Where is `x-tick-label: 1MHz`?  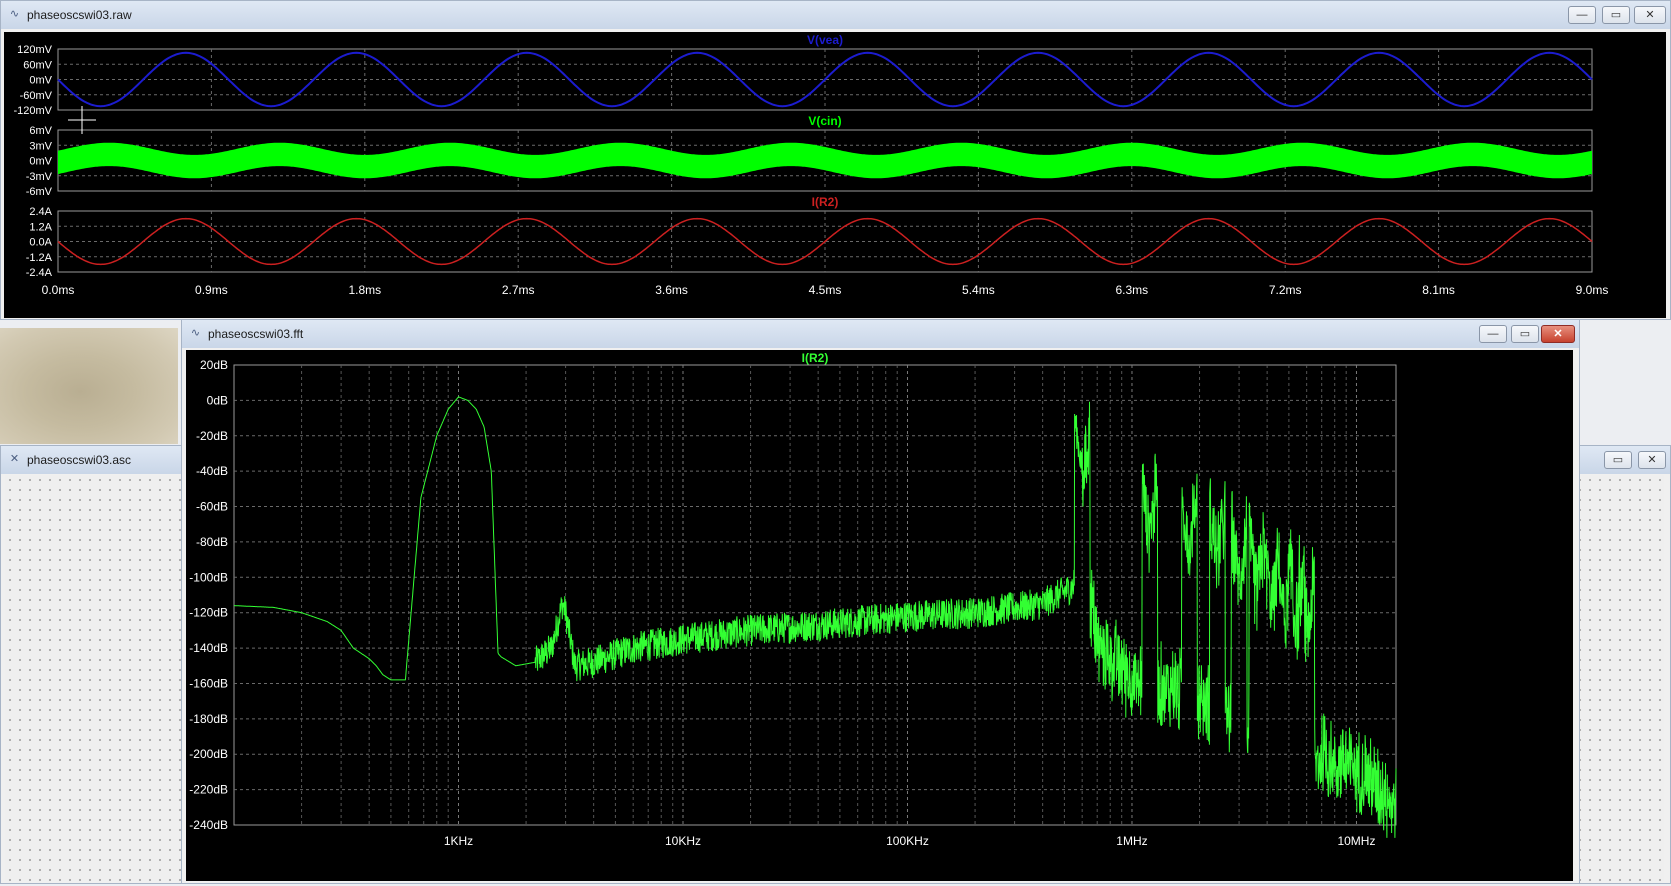
x-tick-label: 1MHz is located at coordinates (1131, 841).